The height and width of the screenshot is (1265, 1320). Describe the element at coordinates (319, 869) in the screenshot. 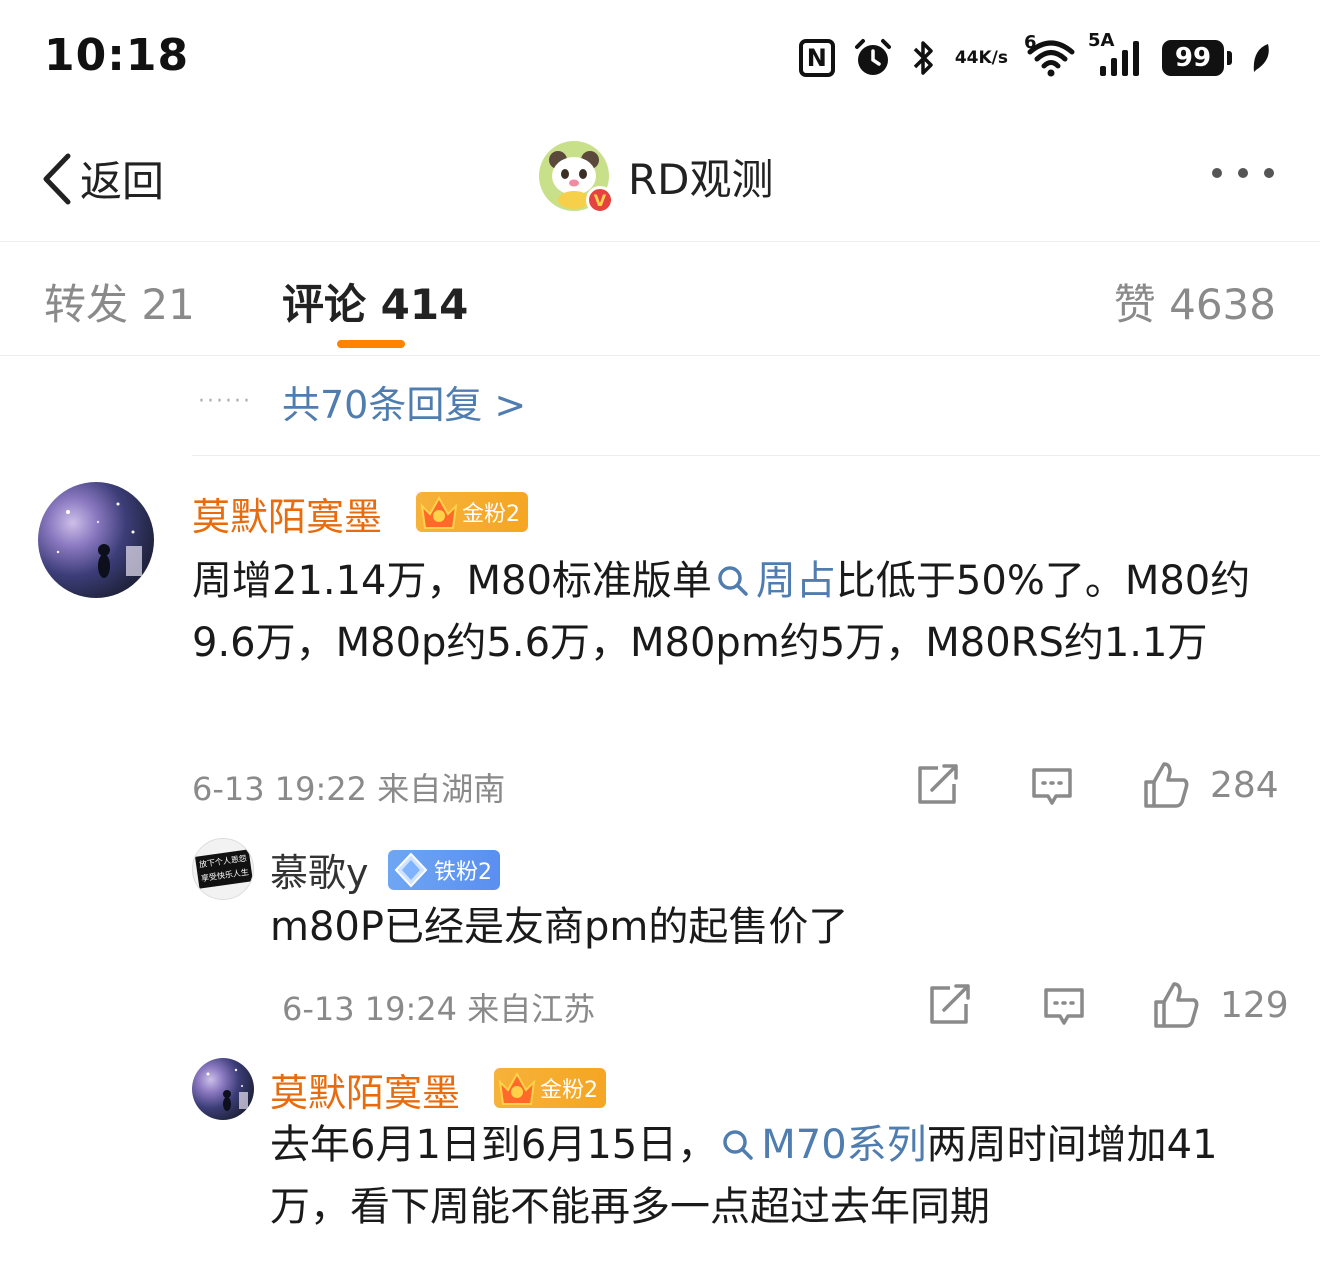

I see `reply-username: 慕歌y` at that location.